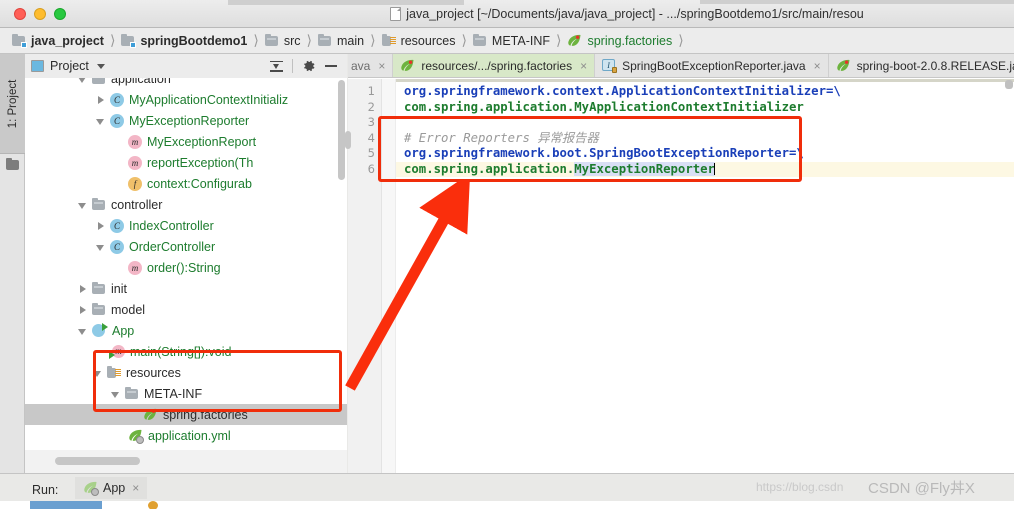 The image size is (1014, 509). I want to click on tree-item-label: main(String[]):void, so click(181, 351).